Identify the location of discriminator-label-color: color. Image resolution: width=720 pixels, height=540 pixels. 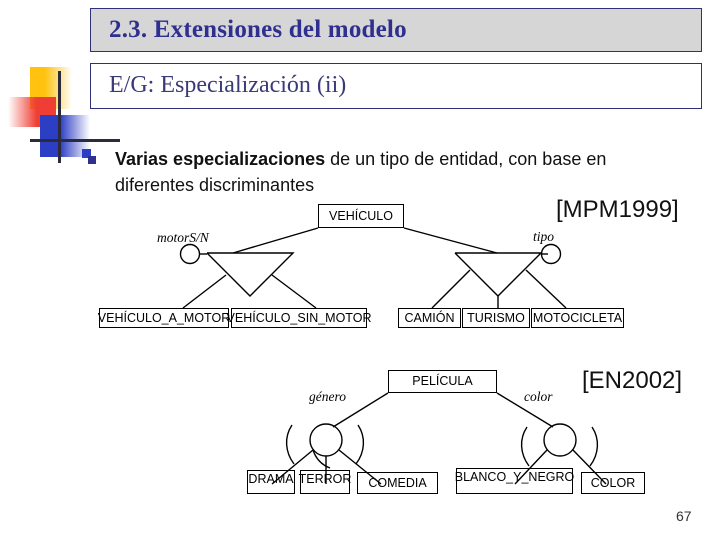
(538, 396).